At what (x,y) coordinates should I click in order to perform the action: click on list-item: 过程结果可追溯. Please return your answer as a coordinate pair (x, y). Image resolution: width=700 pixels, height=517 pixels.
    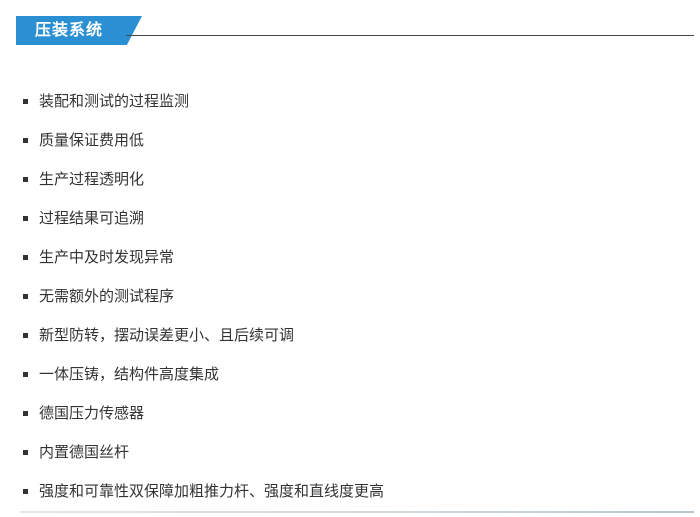
    Looking at the image, I should click on (203, 224).